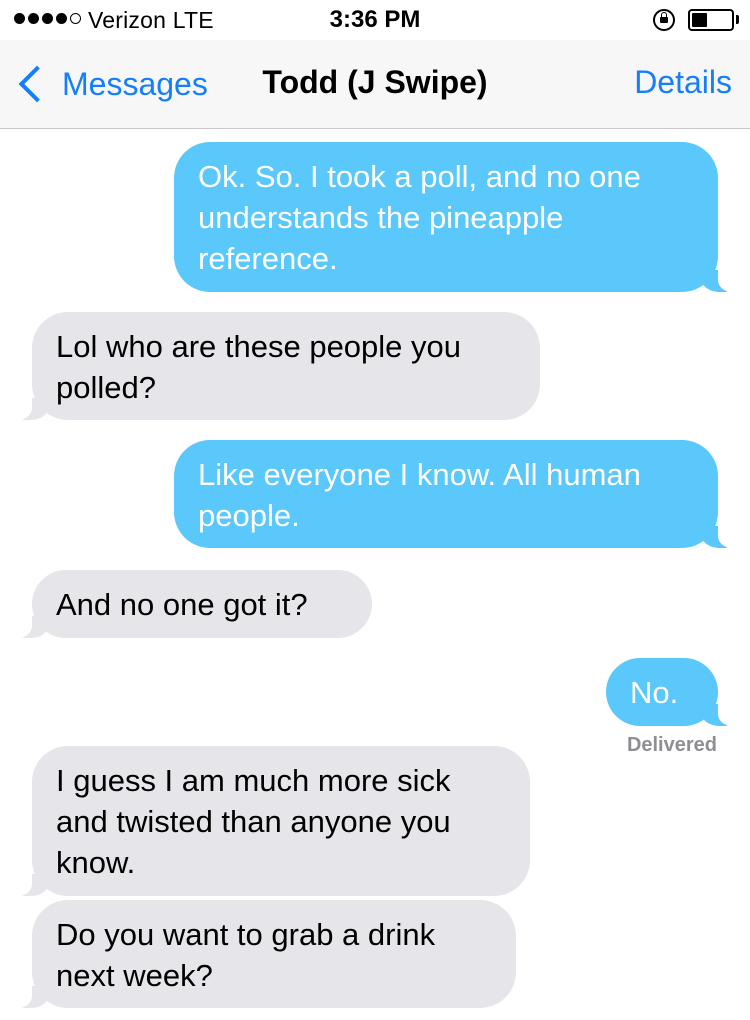 This screenshot has height=1020, width=750. I want to click on outgoing-message: Like everyone I know. All human people., so click(456, 494).